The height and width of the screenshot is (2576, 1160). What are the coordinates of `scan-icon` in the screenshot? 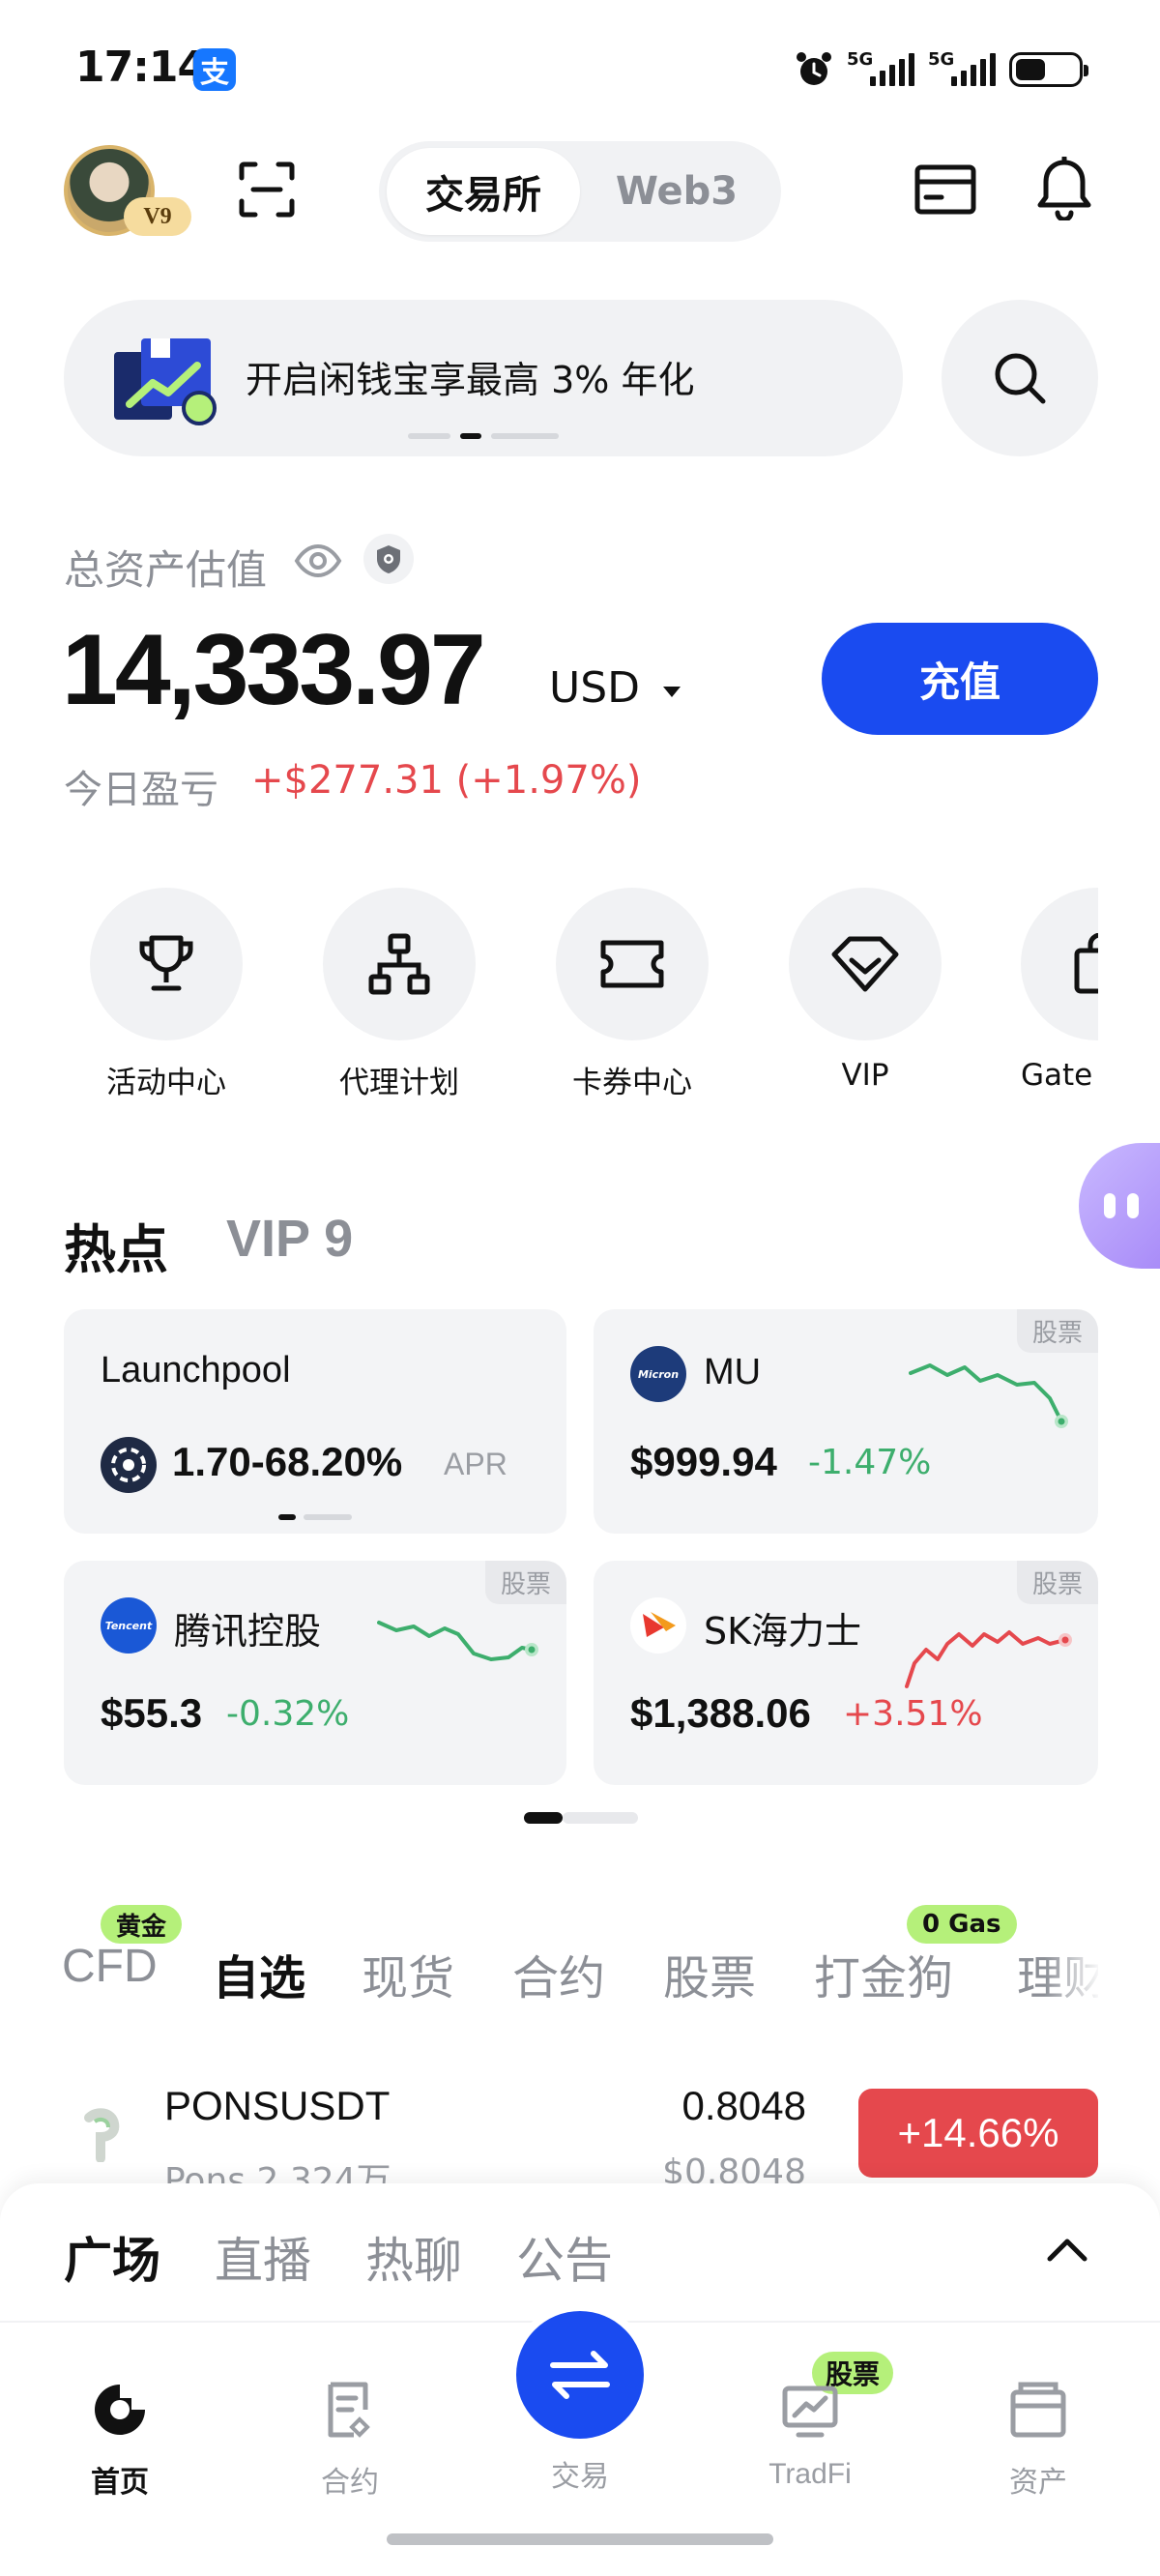 It's located at (267, 190).